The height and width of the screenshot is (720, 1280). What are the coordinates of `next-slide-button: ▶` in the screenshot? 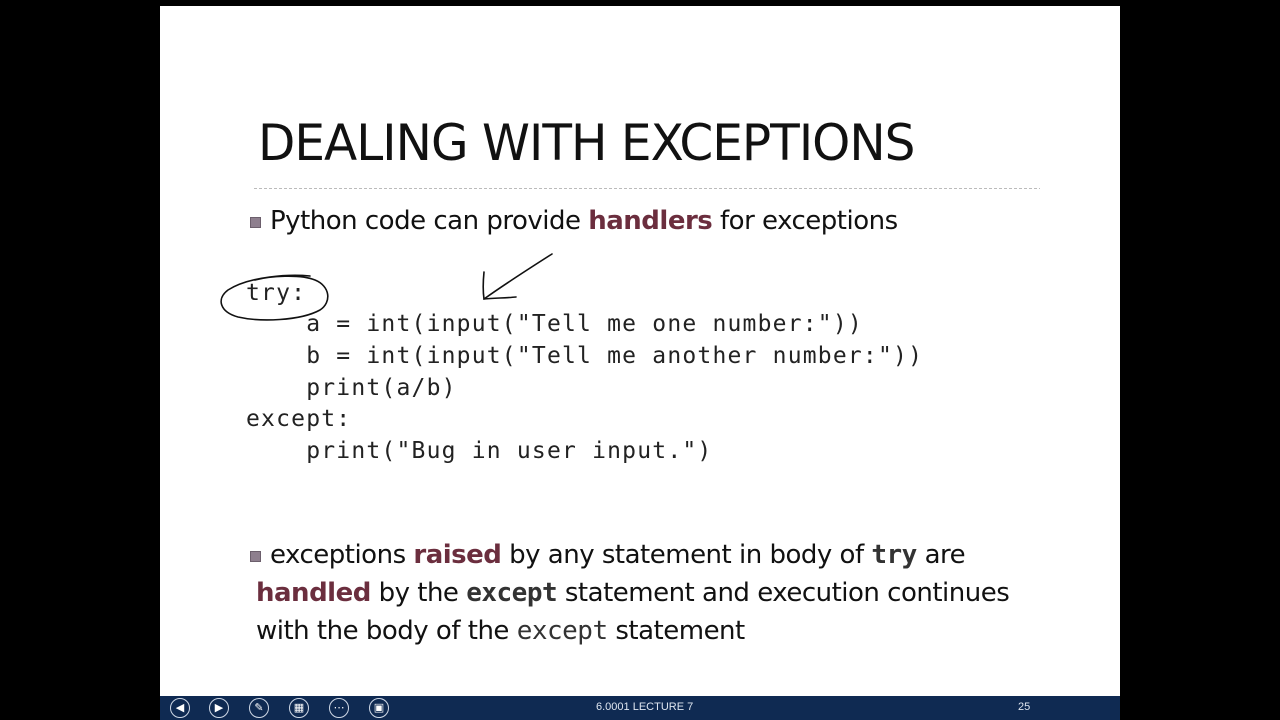 It's located at (219, 708).